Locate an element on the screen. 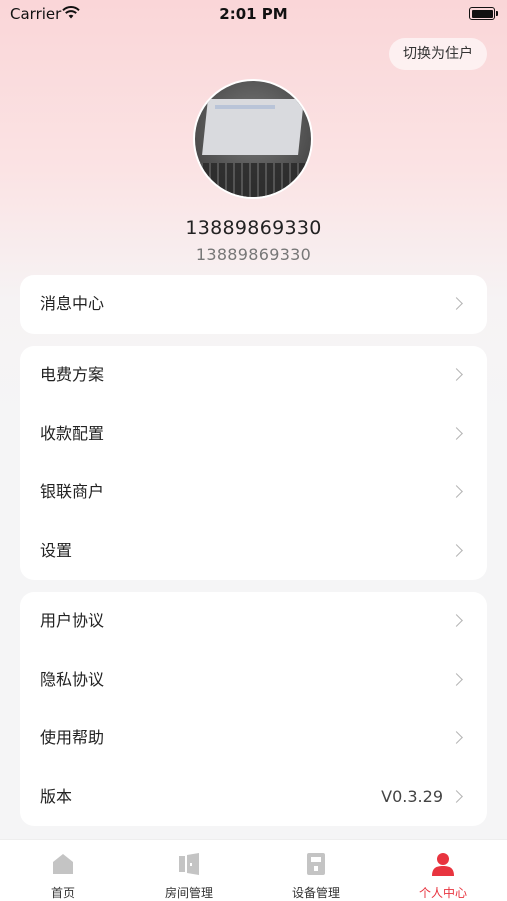 Image resolution: width=507 pixels, height=901 pixels. menu-item-payment-config: 收款配置 is located at coordinates (253, 434).